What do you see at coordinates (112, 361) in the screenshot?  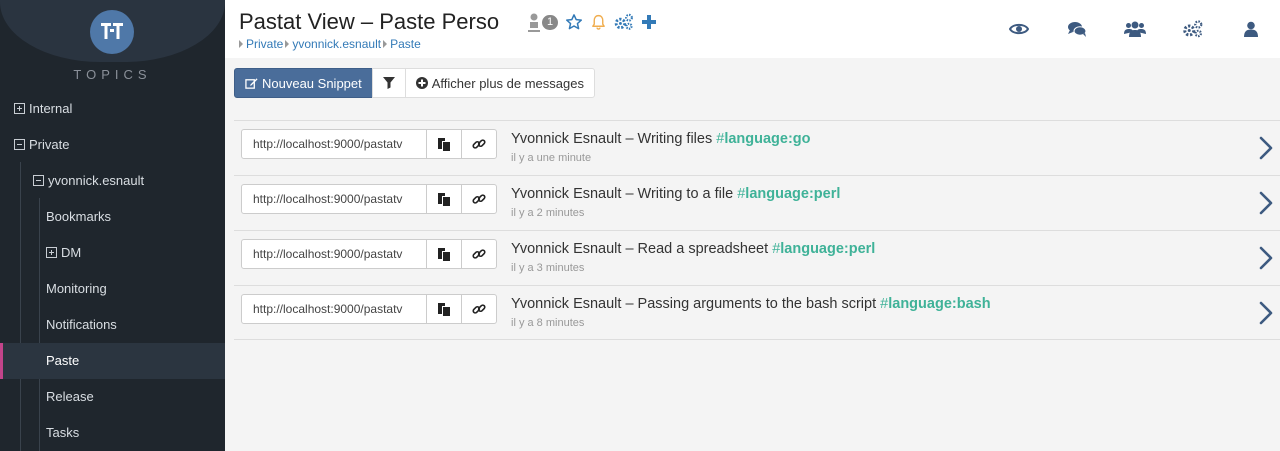 I see `sidebar-item-paste: Paste` at bounding box center [112, 361].